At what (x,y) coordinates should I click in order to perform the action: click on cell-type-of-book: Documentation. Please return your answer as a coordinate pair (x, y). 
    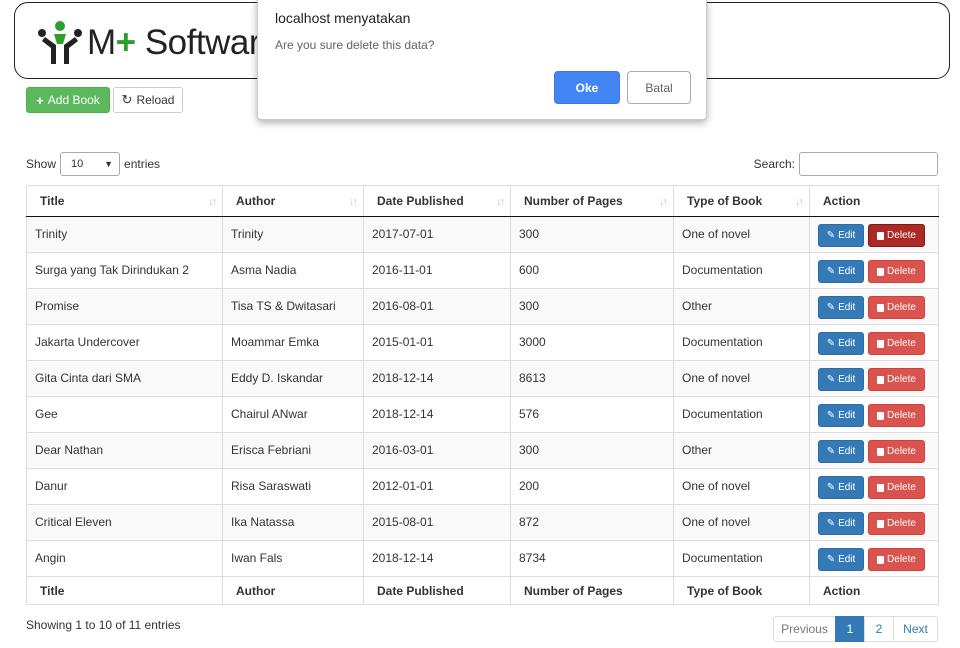
    Looking at the image, I should click on (741, 342).